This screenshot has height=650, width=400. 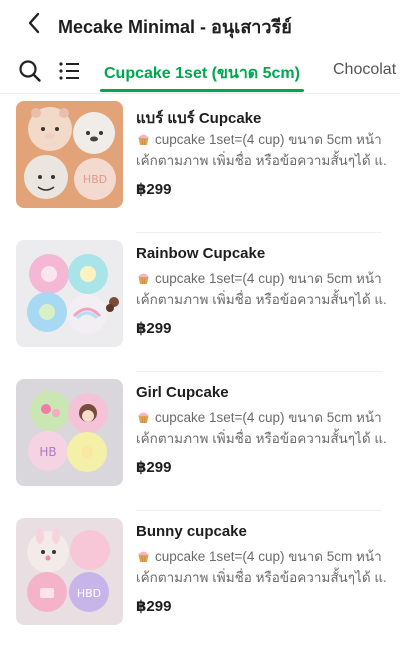 What do you see at coordinates (69, 571) in the screenshot?
I see `product-image-bunny-cupcake: HBD` at bounding box center [69, 571].